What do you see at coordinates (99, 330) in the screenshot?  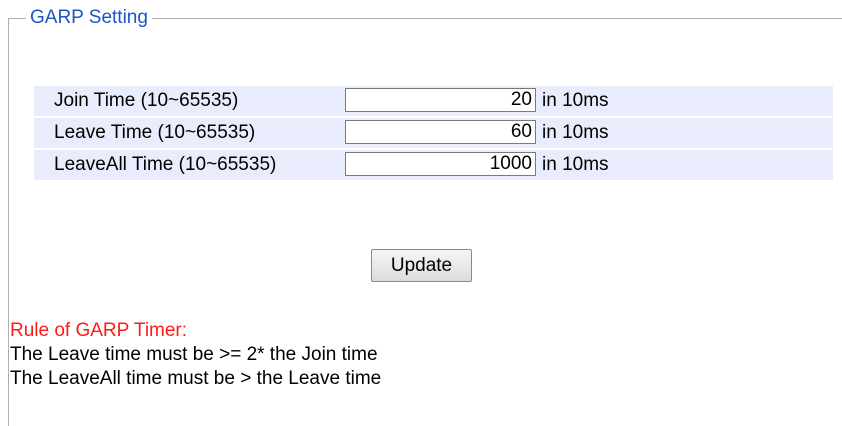 I see `rule-title: Rule of GARP Timer:` at bounding box center [99, 330].